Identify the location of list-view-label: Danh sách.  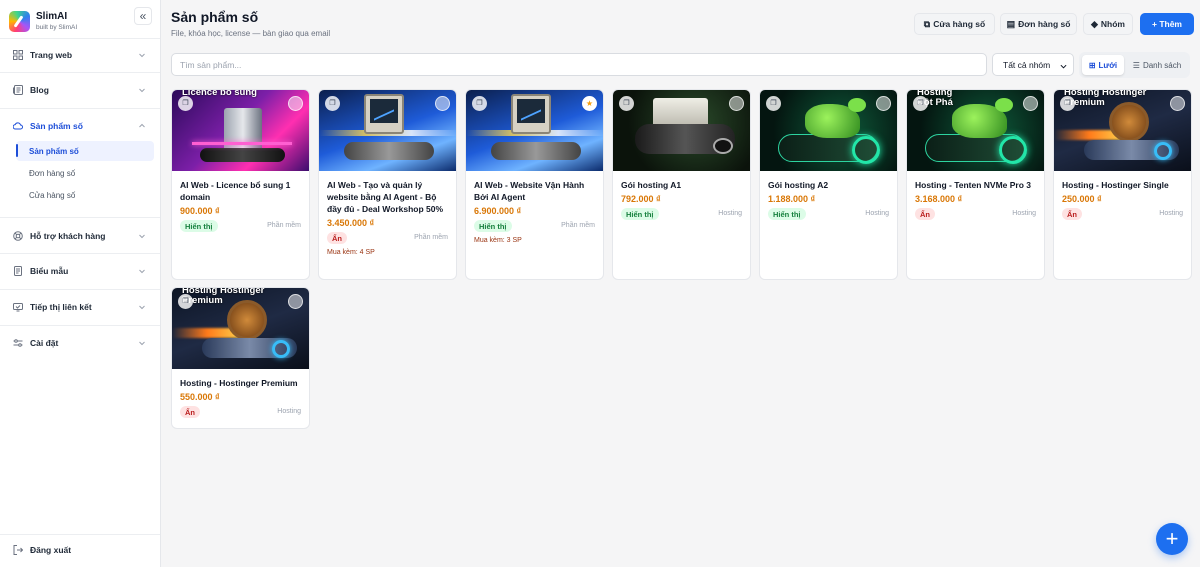
(1162, 65).